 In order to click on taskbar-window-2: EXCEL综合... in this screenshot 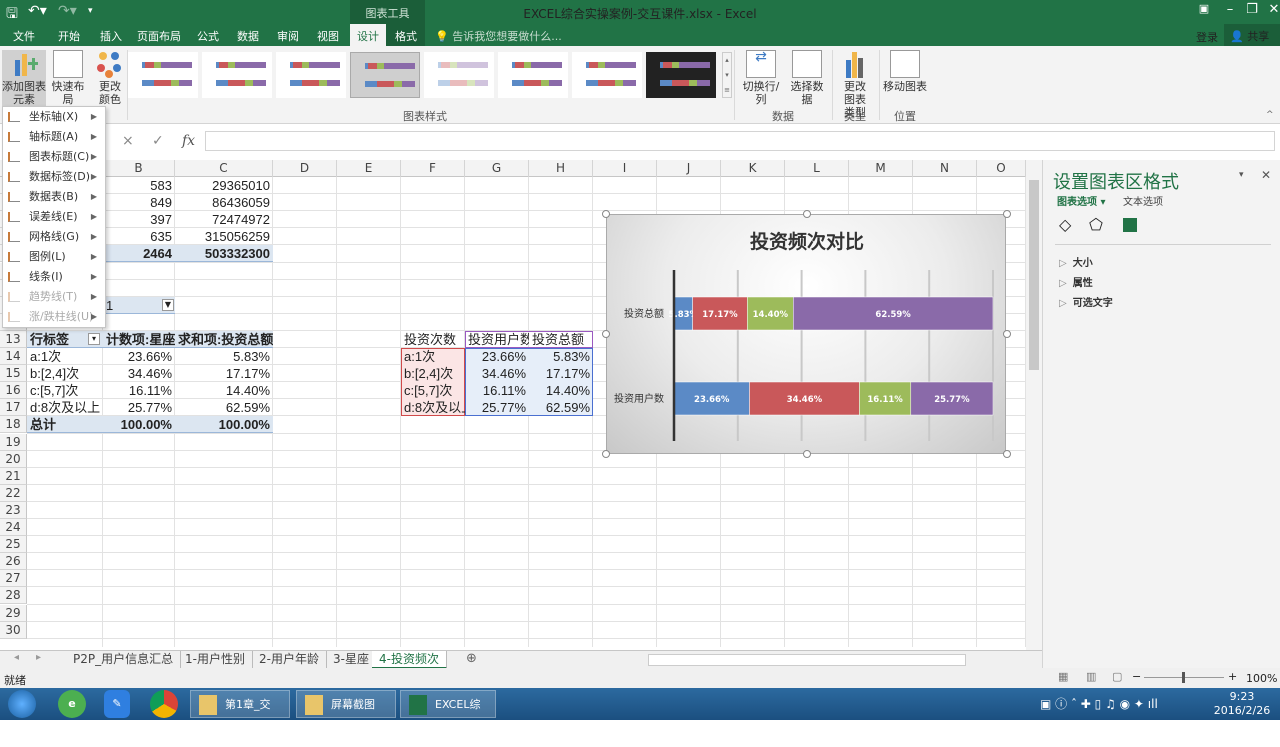, I will do `click(448, 714)`.